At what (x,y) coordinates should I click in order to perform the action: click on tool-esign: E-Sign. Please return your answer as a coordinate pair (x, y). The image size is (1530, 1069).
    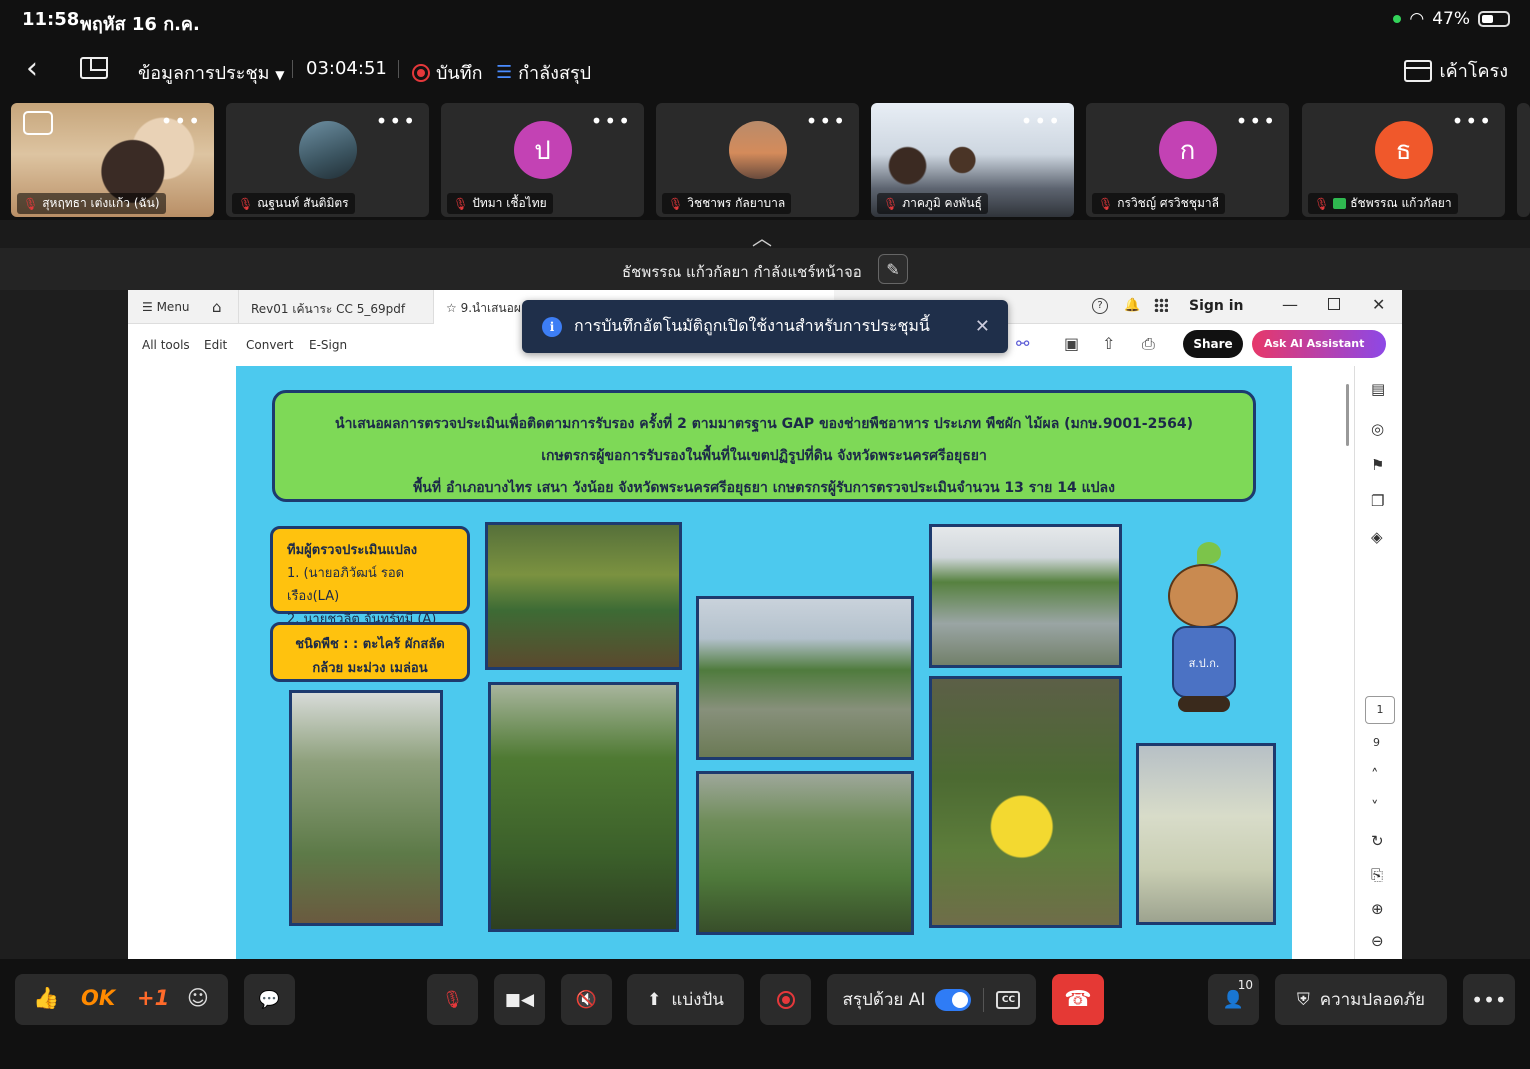
    Looking at the image, I should click on (328, 345).